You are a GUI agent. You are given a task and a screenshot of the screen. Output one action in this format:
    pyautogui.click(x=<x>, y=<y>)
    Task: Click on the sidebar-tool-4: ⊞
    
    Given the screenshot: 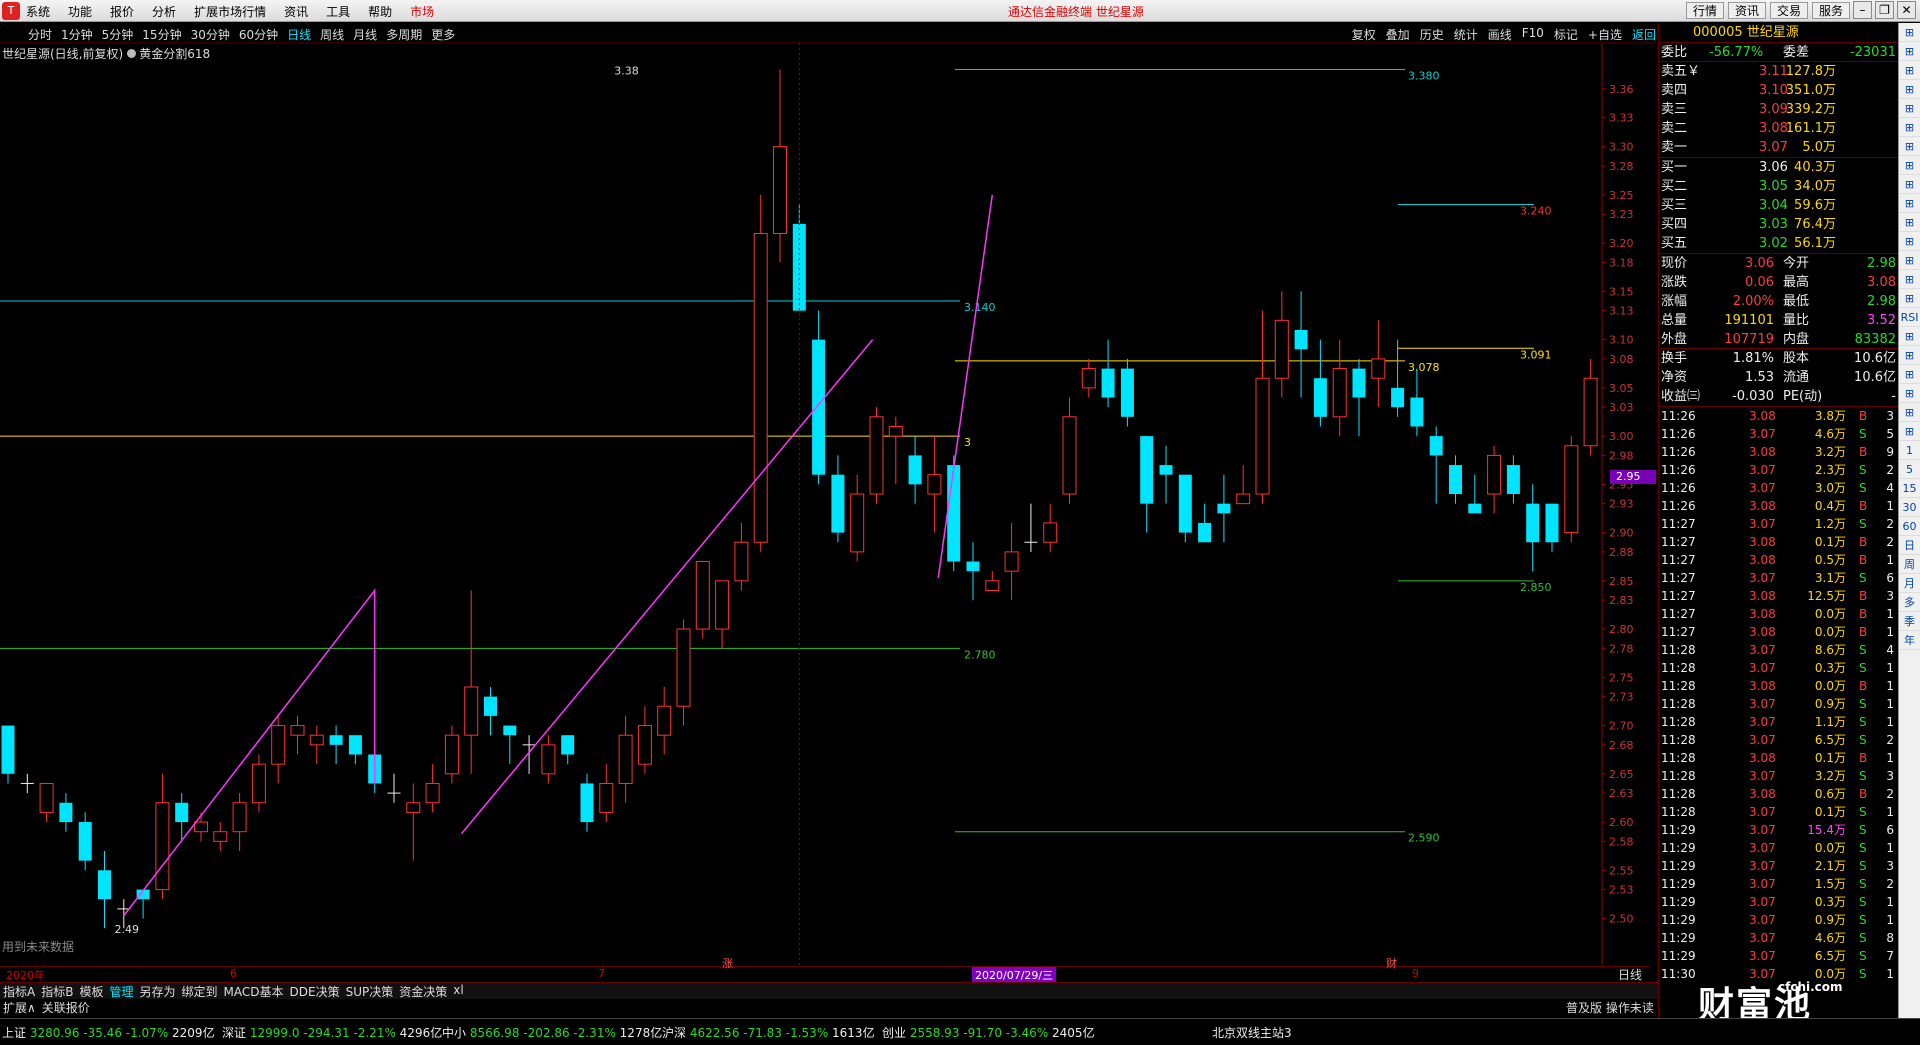 What is the action you would take?
    pyautogui.click(x=1909, y=108)
    